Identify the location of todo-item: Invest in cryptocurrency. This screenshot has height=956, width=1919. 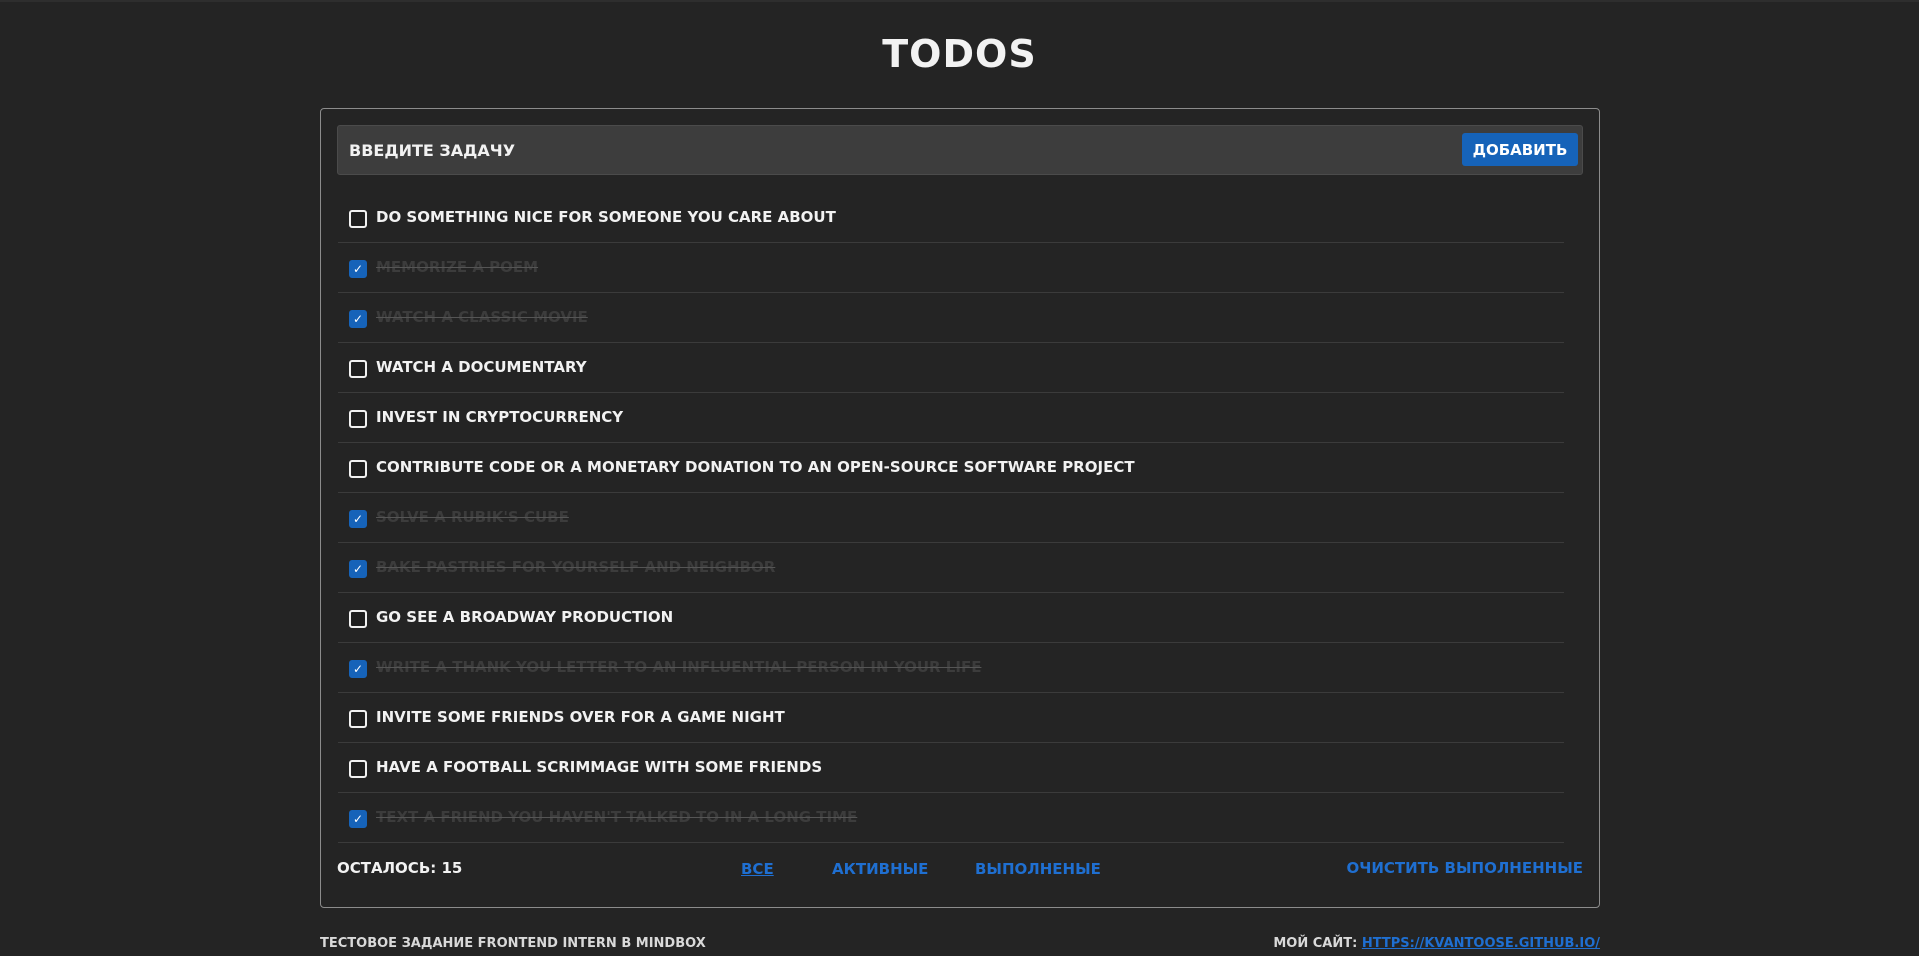
(951, 418).